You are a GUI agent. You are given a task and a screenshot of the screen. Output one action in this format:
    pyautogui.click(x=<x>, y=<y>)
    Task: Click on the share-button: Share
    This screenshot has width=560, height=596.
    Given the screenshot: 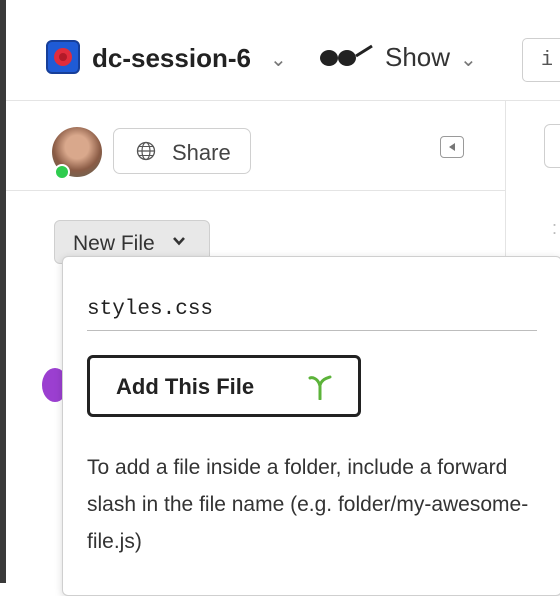 What is the action you would take?
    pyautogui.click(x=182, y=151)
    